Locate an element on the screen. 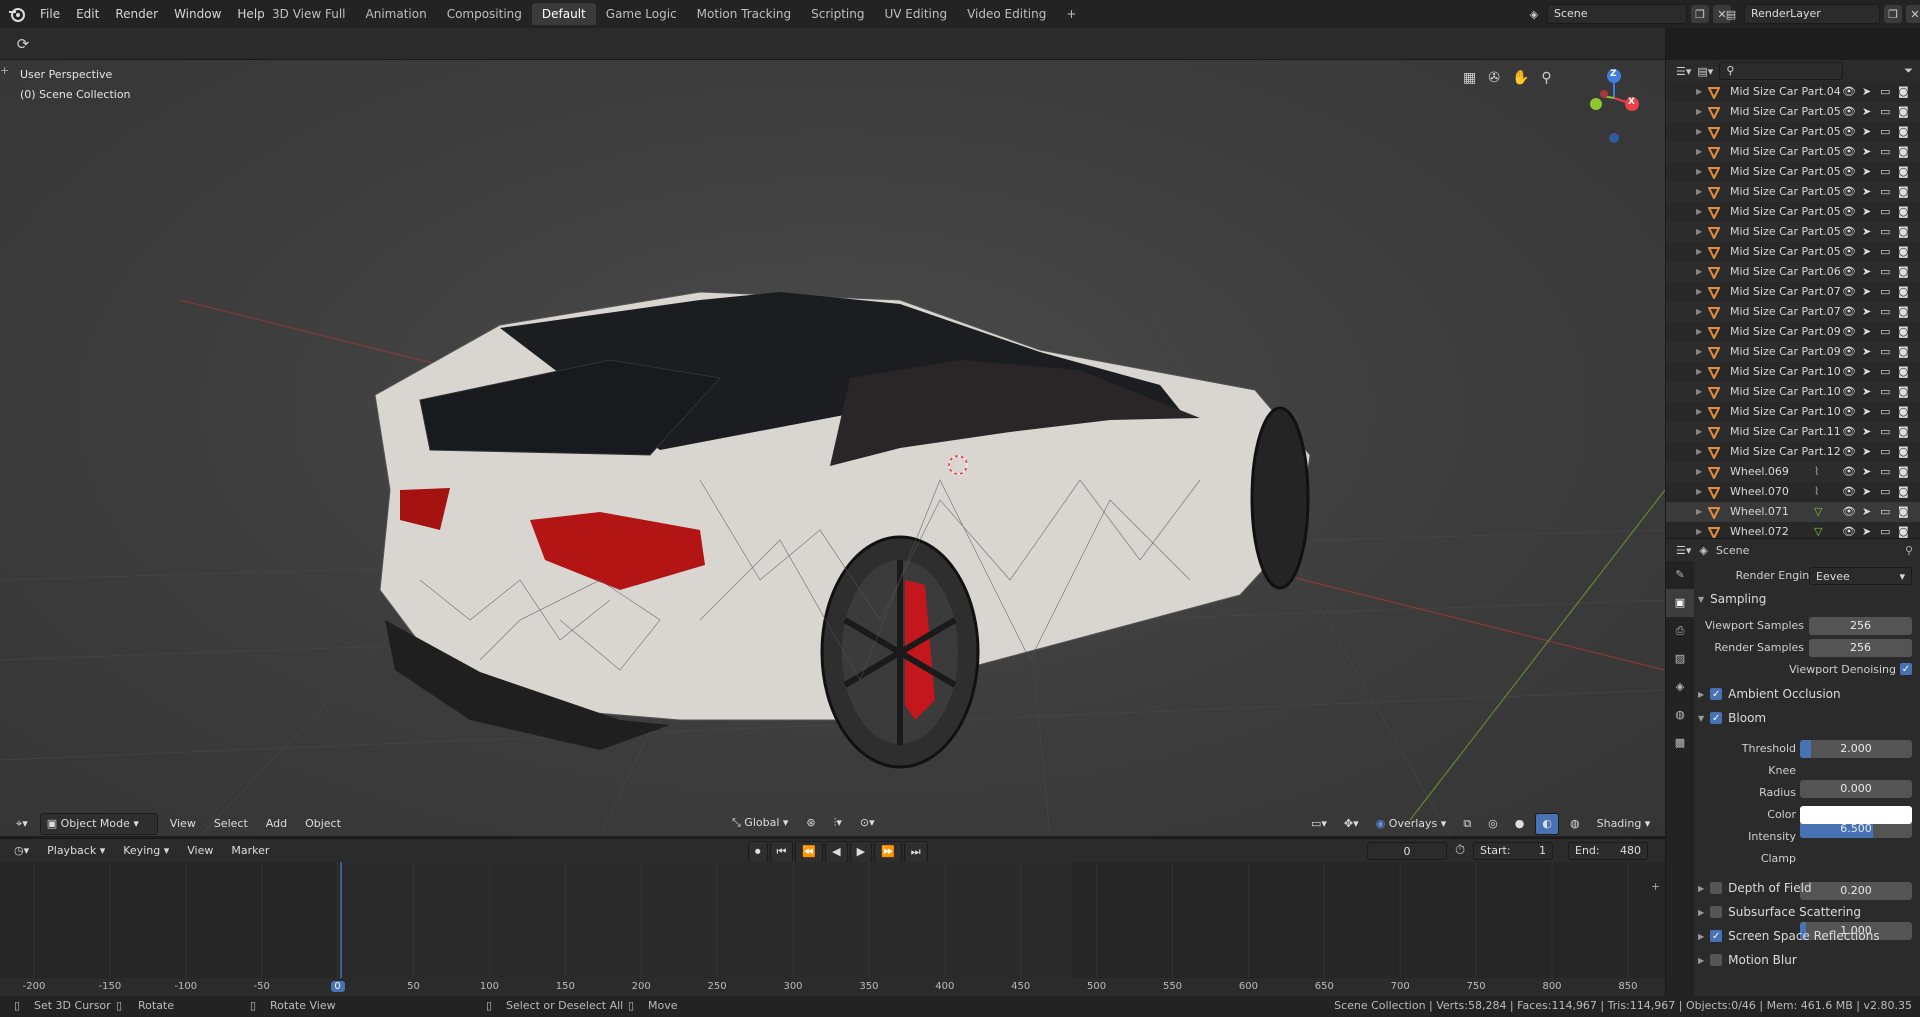 The height and width of the screenshot is (1017, 1920). grid-view-icon: ▦ is located at coordinates (1469, 78).